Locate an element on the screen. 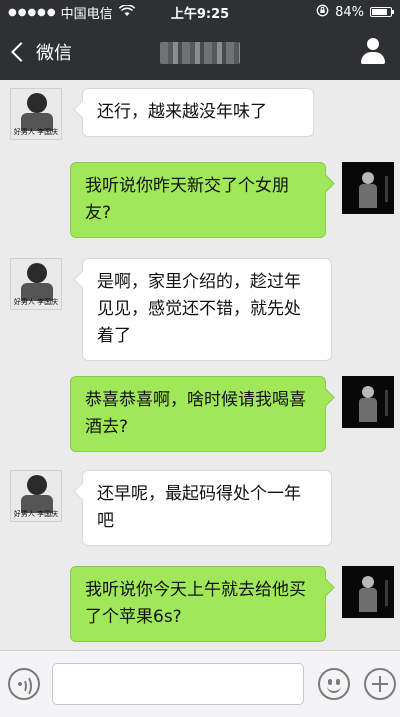 The image size is (400, 717). voice-wave-large is located at coordinates (25, 686).